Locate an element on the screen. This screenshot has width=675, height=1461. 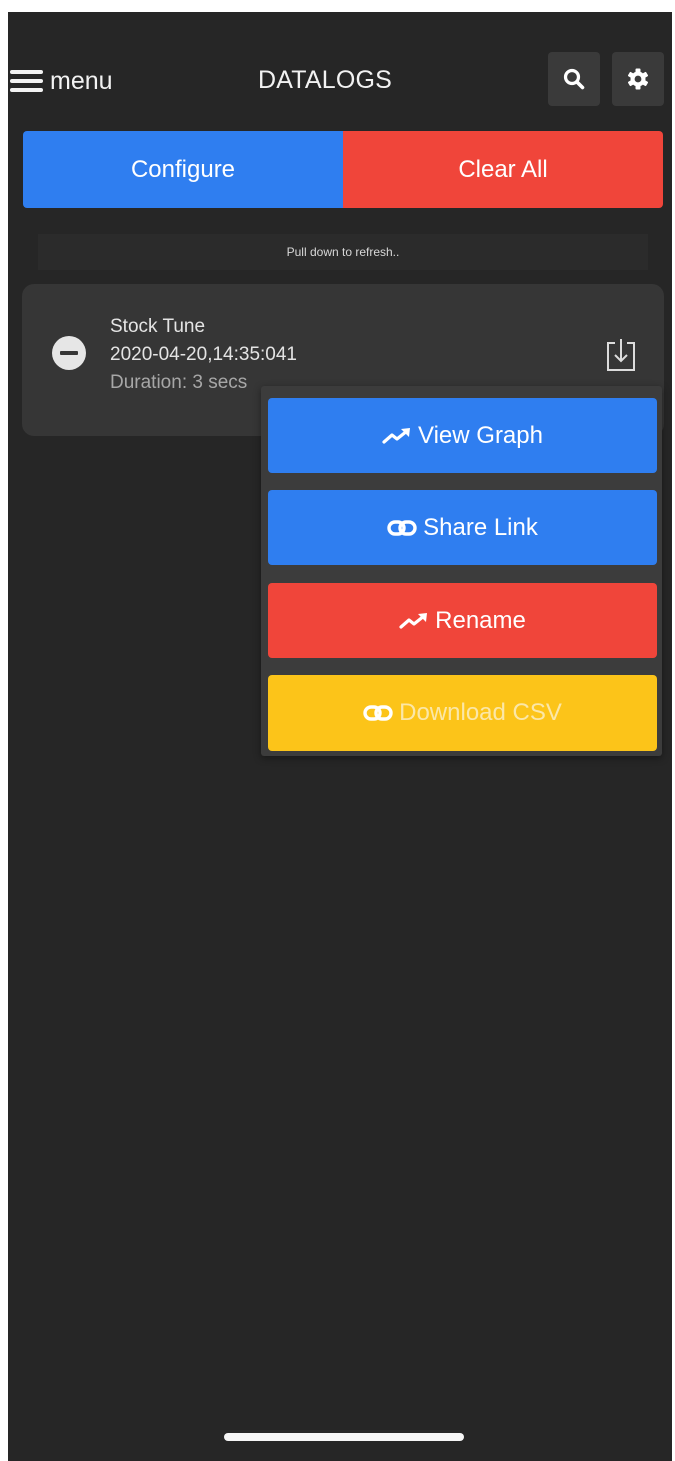
menu-button: menu is located at coordinates (61, 81).